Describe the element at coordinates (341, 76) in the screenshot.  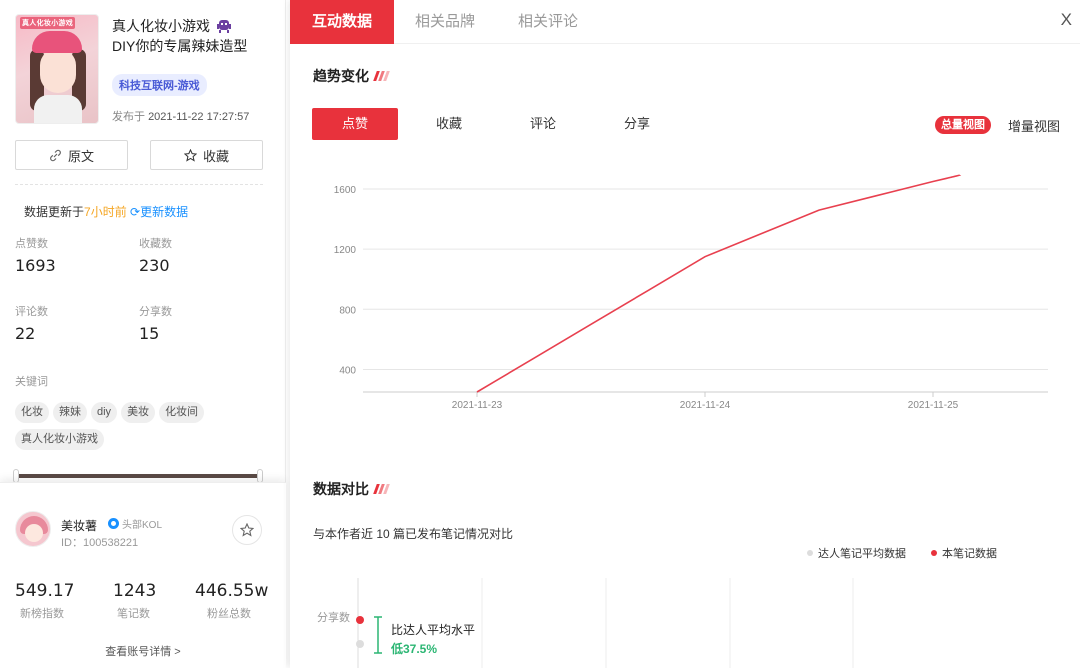
I see `trend-title-text: 趋势变化` at that location.